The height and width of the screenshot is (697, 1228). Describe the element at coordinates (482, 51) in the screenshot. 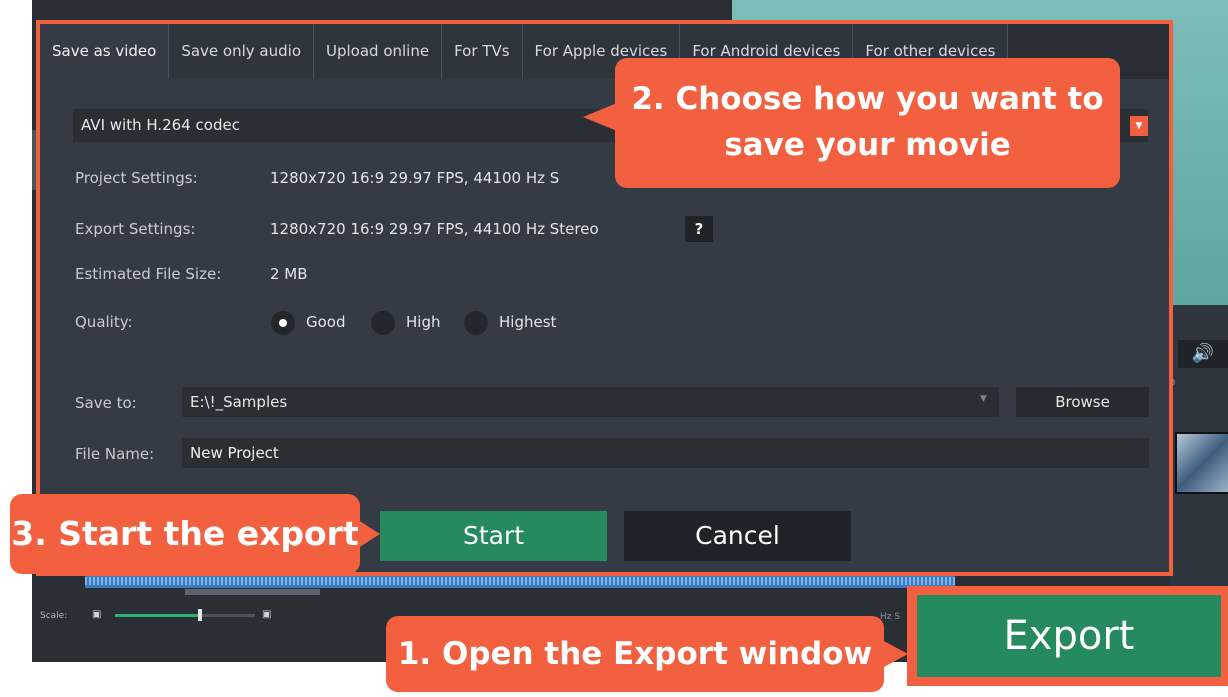

I see `tab-for-tvs: For TVs` at that location.